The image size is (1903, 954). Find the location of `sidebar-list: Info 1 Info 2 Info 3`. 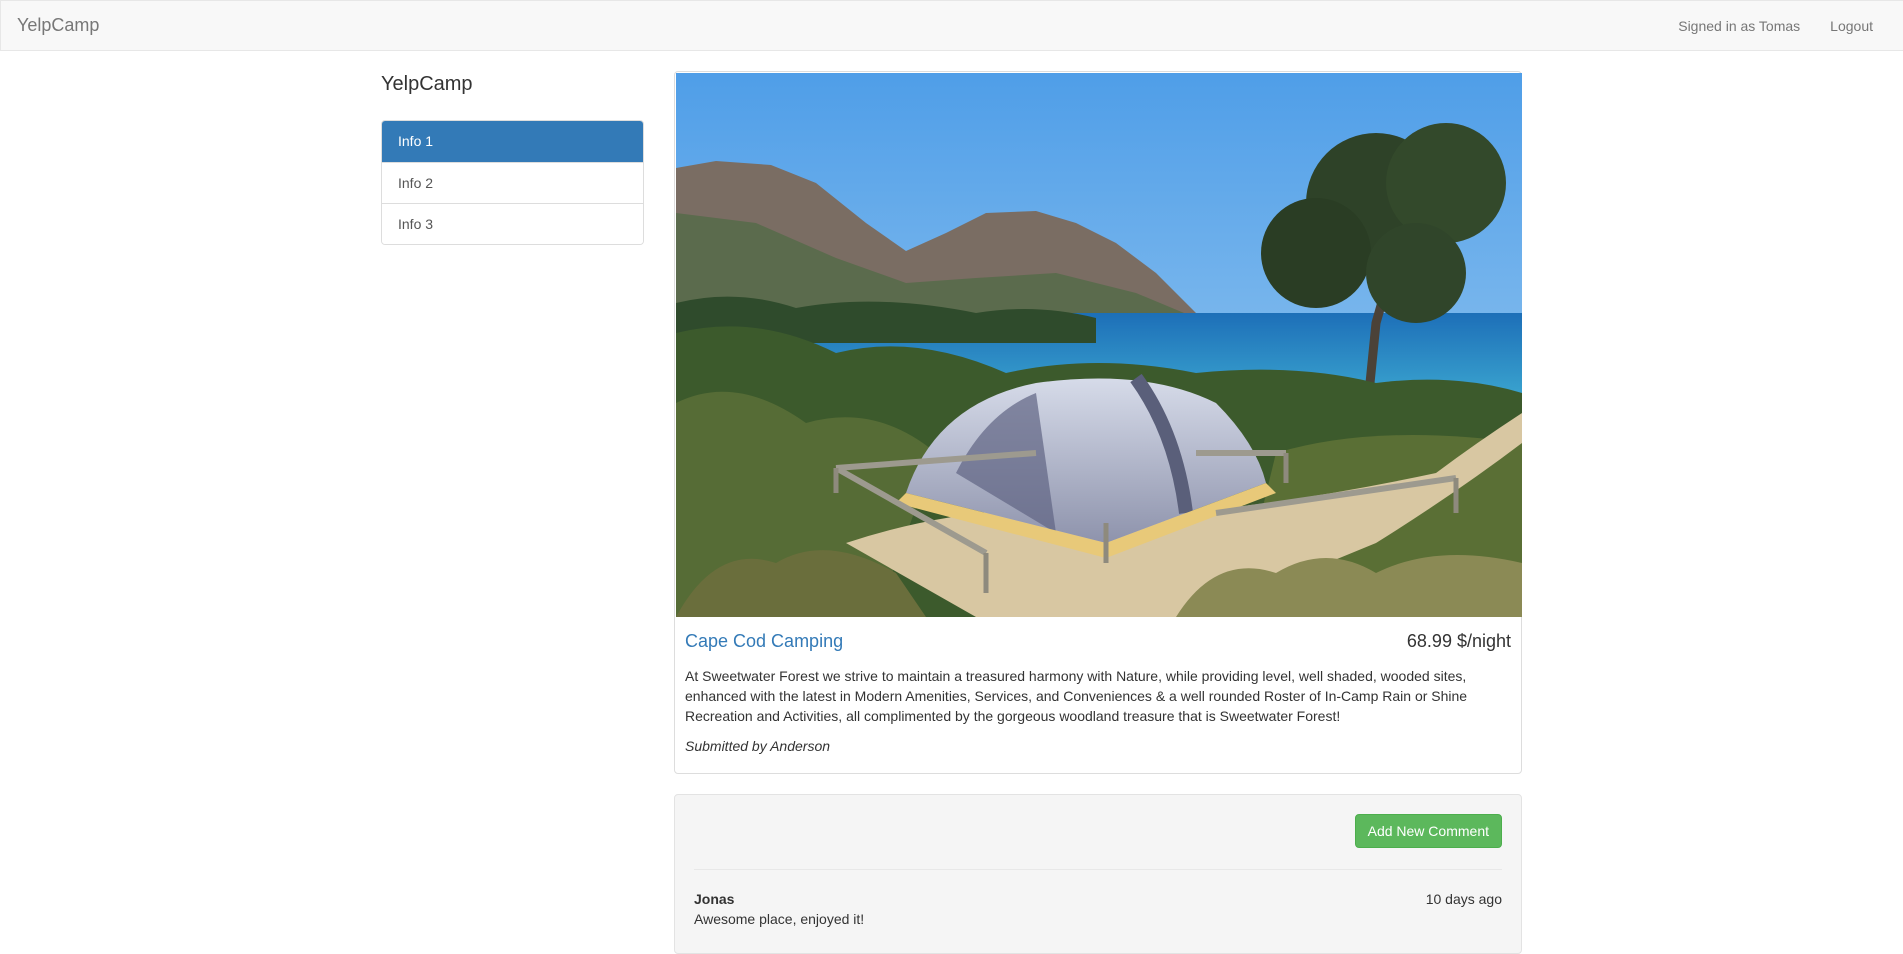

sidebar-list: Info 1 Info 2 Info 3 is located at coordinates (512, 182).